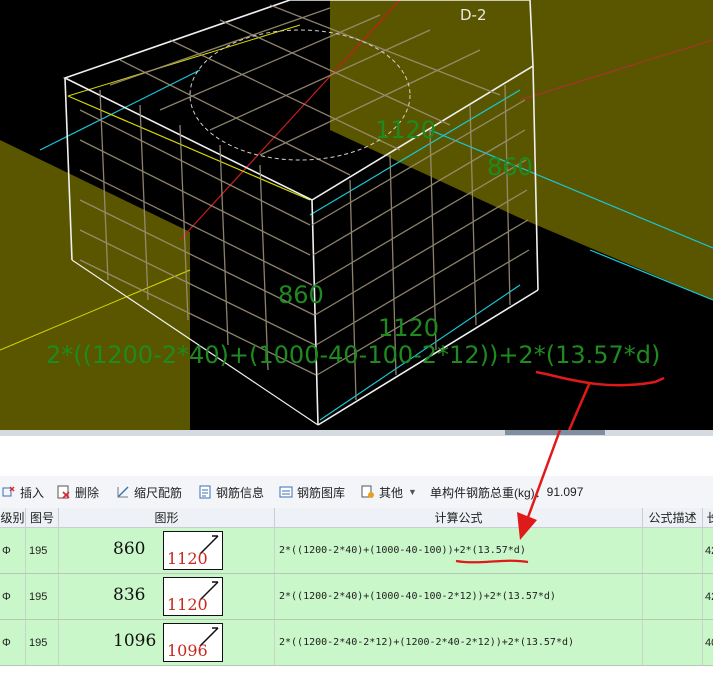 This screenshot has width=713, height=698. I want to click on delete-icon, so click(64, 492).